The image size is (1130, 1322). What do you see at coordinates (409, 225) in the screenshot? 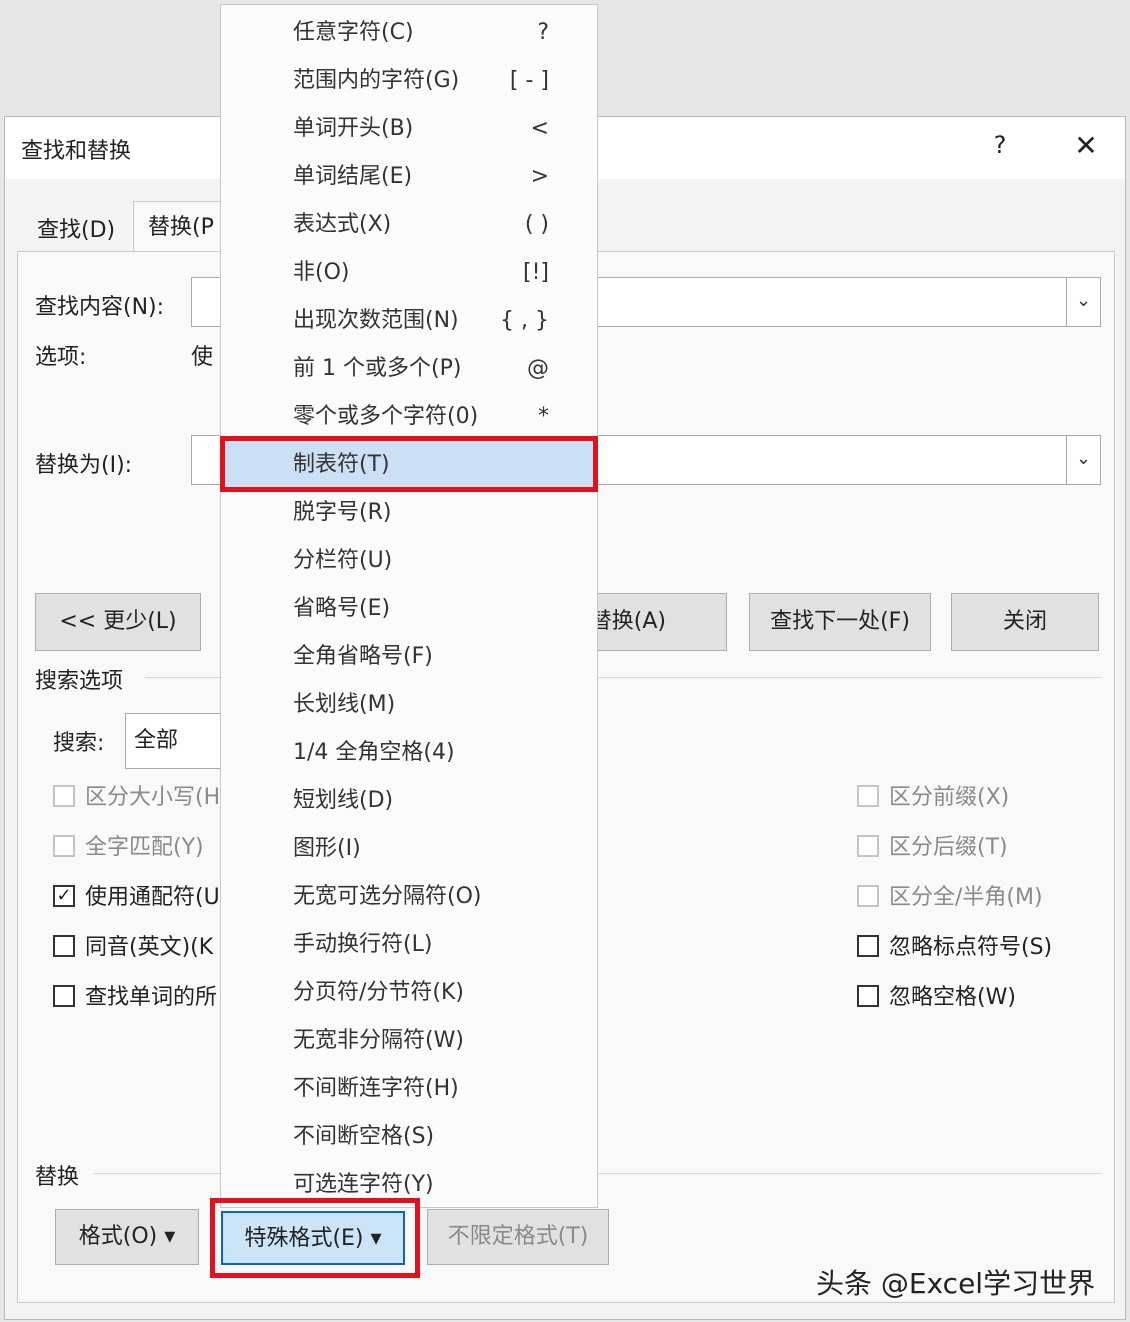
I see `menu-item: 表达式(X) ( )` at bounding box center [409, 225].